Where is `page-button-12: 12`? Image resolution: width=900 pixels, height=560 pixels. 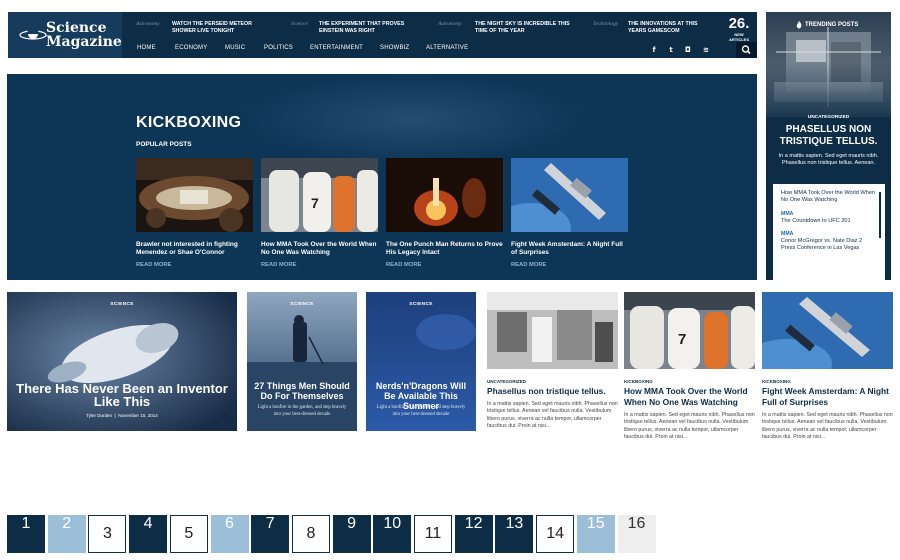 page-button-12: 12 is located at coordinates (473, 534).